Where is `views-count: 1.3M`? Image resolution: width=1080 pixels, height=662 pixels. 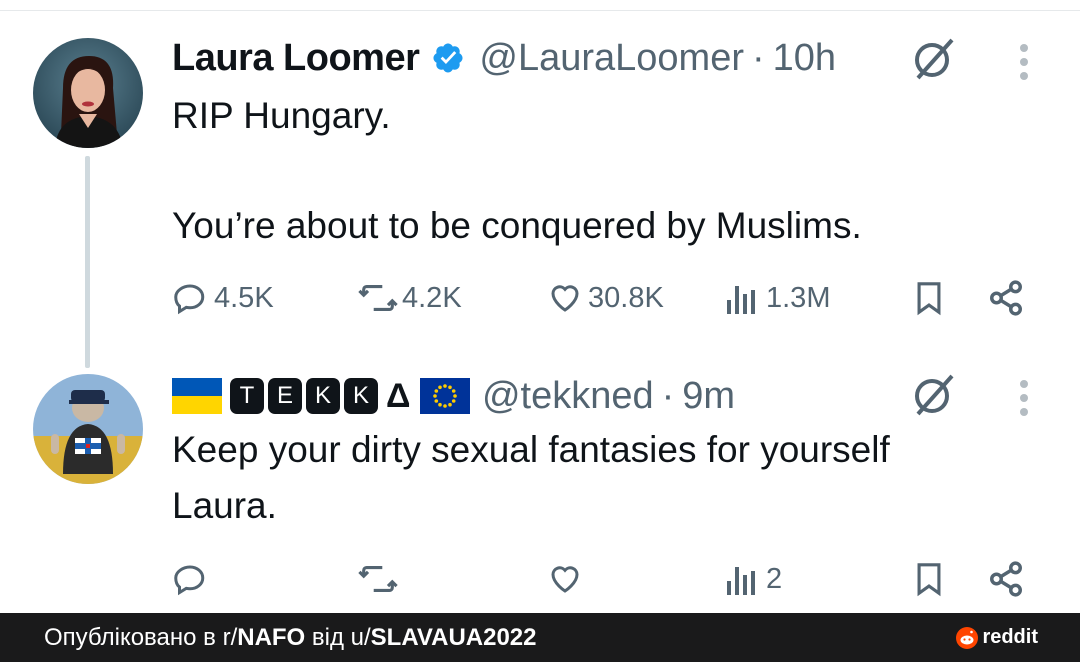 views-count: 1.3M is located at coordinates (798, 297).